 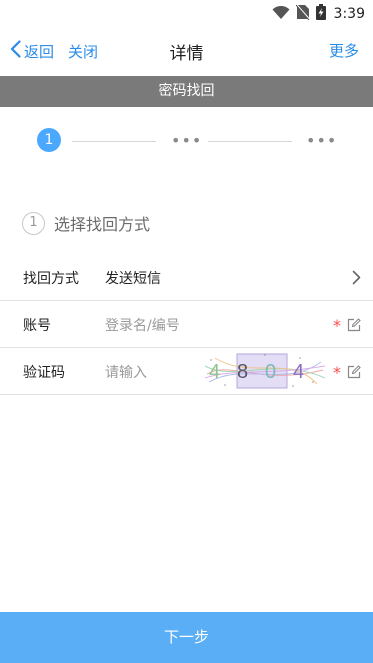 I want to click on nav-left: 返回 关闭, so click(x=54, y=51).